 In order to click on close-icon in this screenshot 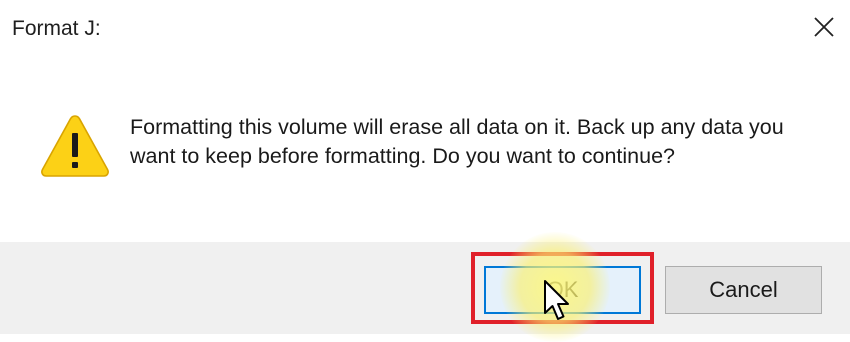, I will do `click(824, 27)`.